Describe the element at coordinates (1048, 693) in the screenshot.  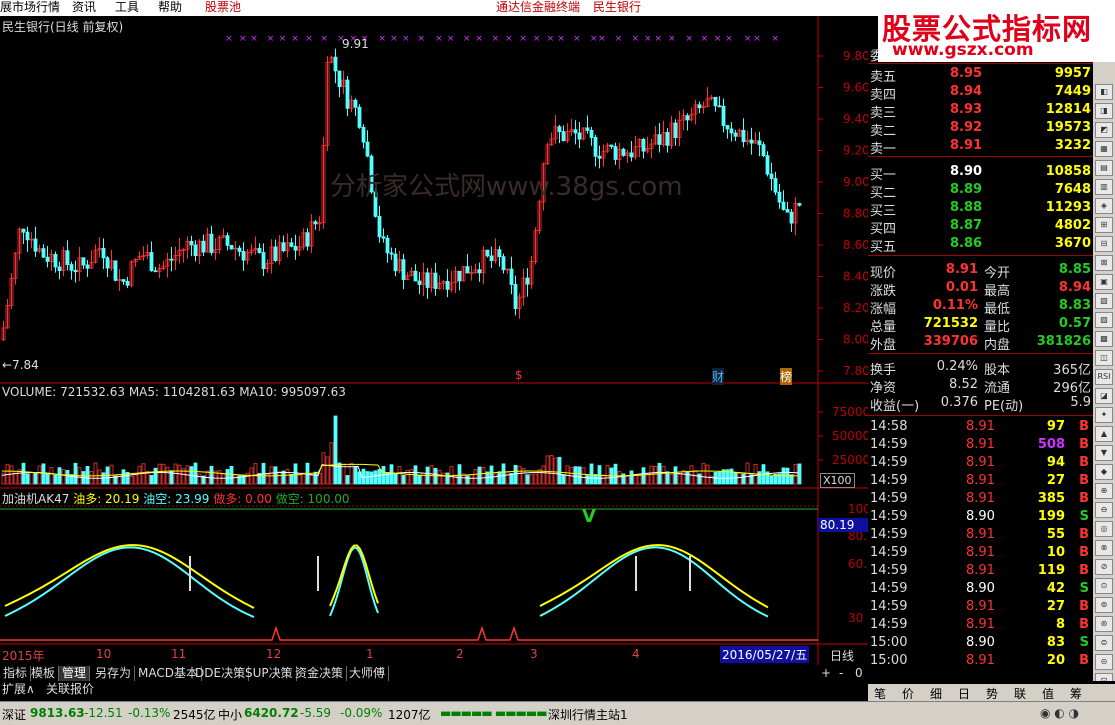
I see `tab-value: 值` at that location.